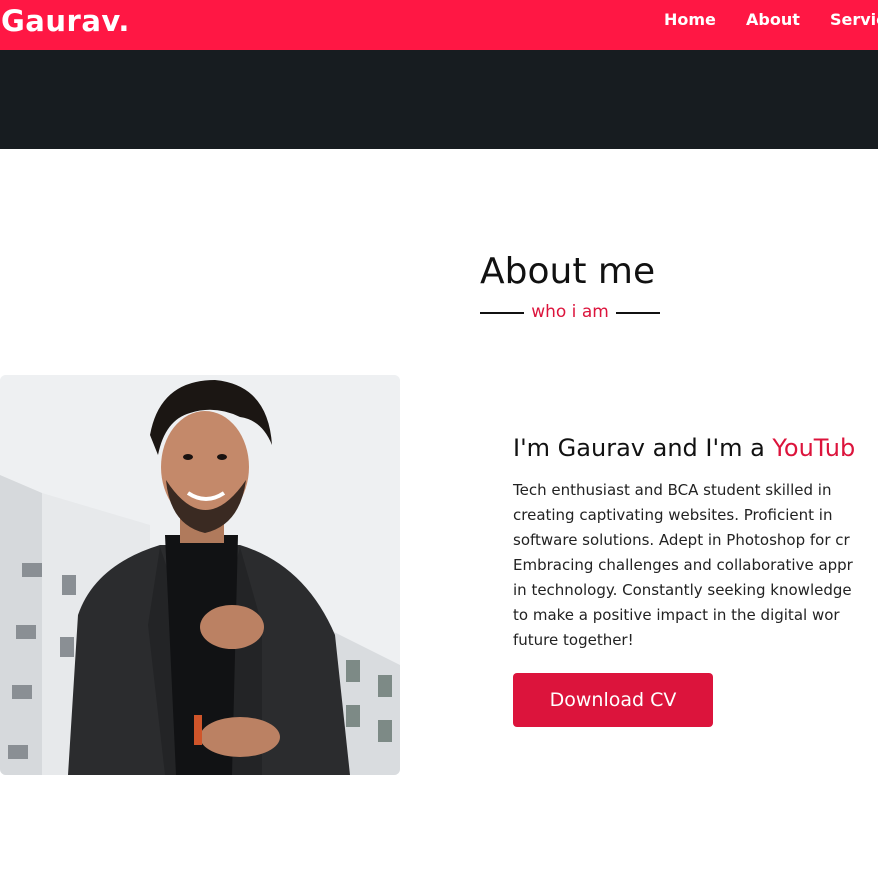  I want to click on hero-banner, so click(439, 99).